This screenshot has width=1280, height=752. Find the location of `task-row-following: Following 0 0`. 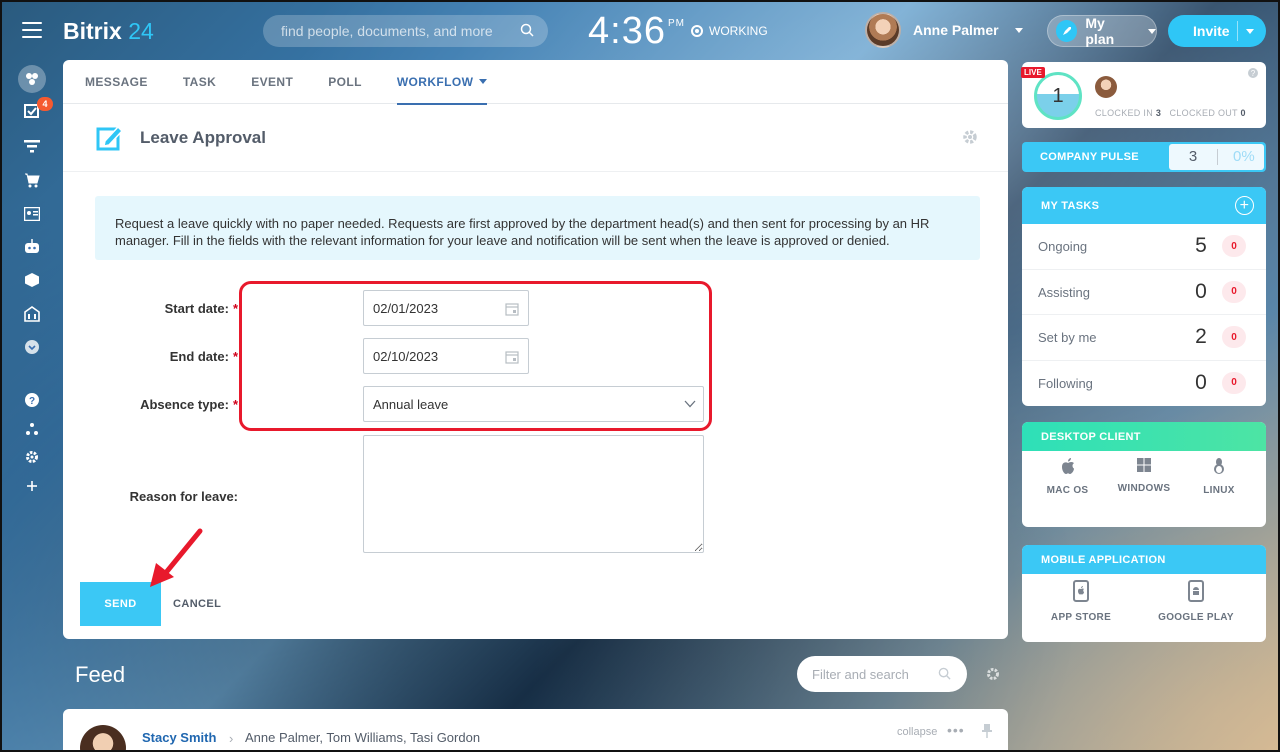

task-row-following: Following 0 0 is located at coordinates (1144, 384).